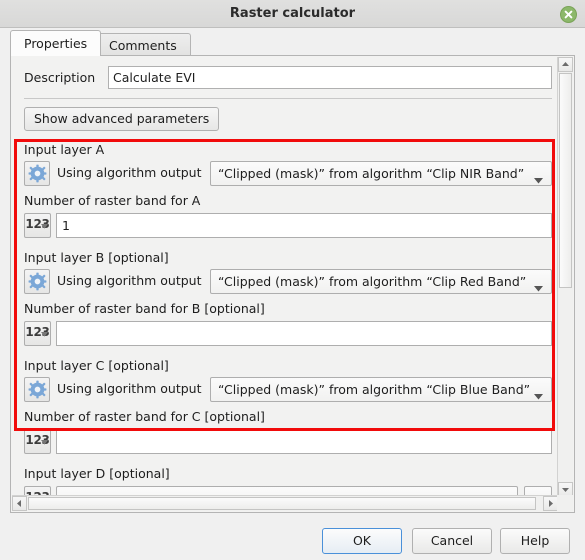  Describe the element at coordinates (535, 541) in the screenshot. I see `help-button: Help` at that location.